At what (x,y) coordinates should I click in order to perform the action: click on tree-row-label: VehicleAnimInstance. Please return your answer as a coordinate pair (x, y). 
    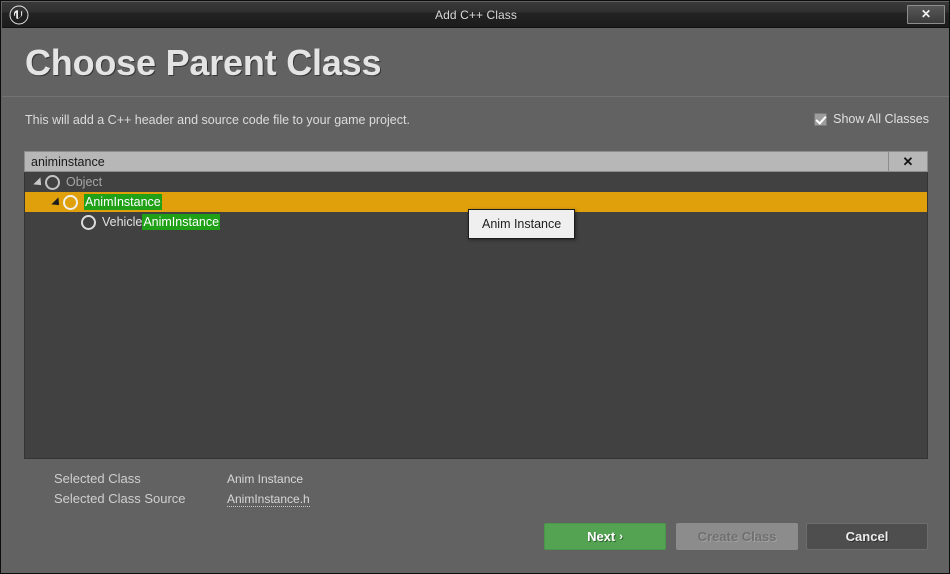
    Looking at the image, I should click on (161, 222).